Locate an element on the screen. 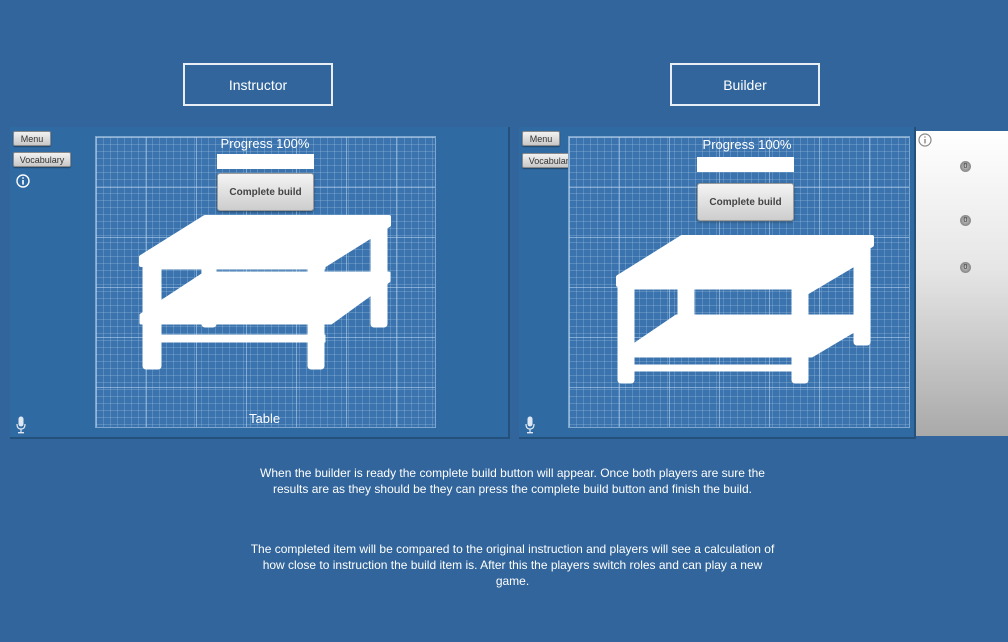 This screenshot has height=642, width=1008. instructor-vocabulary-button: Vocabulary is located at coordinates (42, 159).